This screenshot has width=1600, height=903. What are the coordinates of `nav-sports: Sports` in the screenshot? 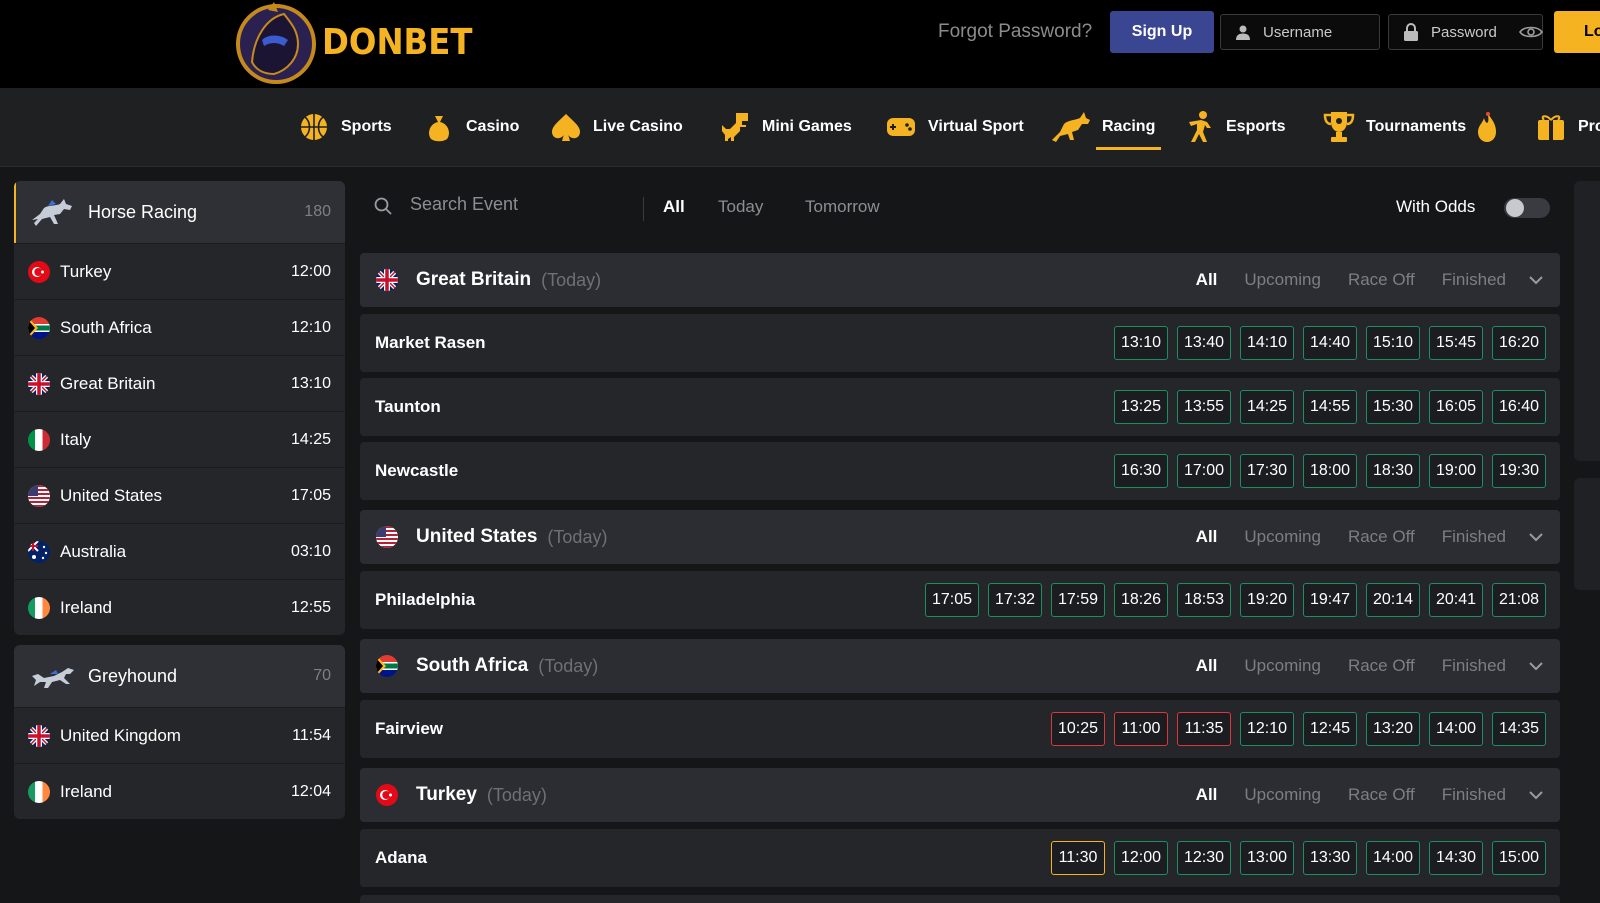 It's located at (344, 127).